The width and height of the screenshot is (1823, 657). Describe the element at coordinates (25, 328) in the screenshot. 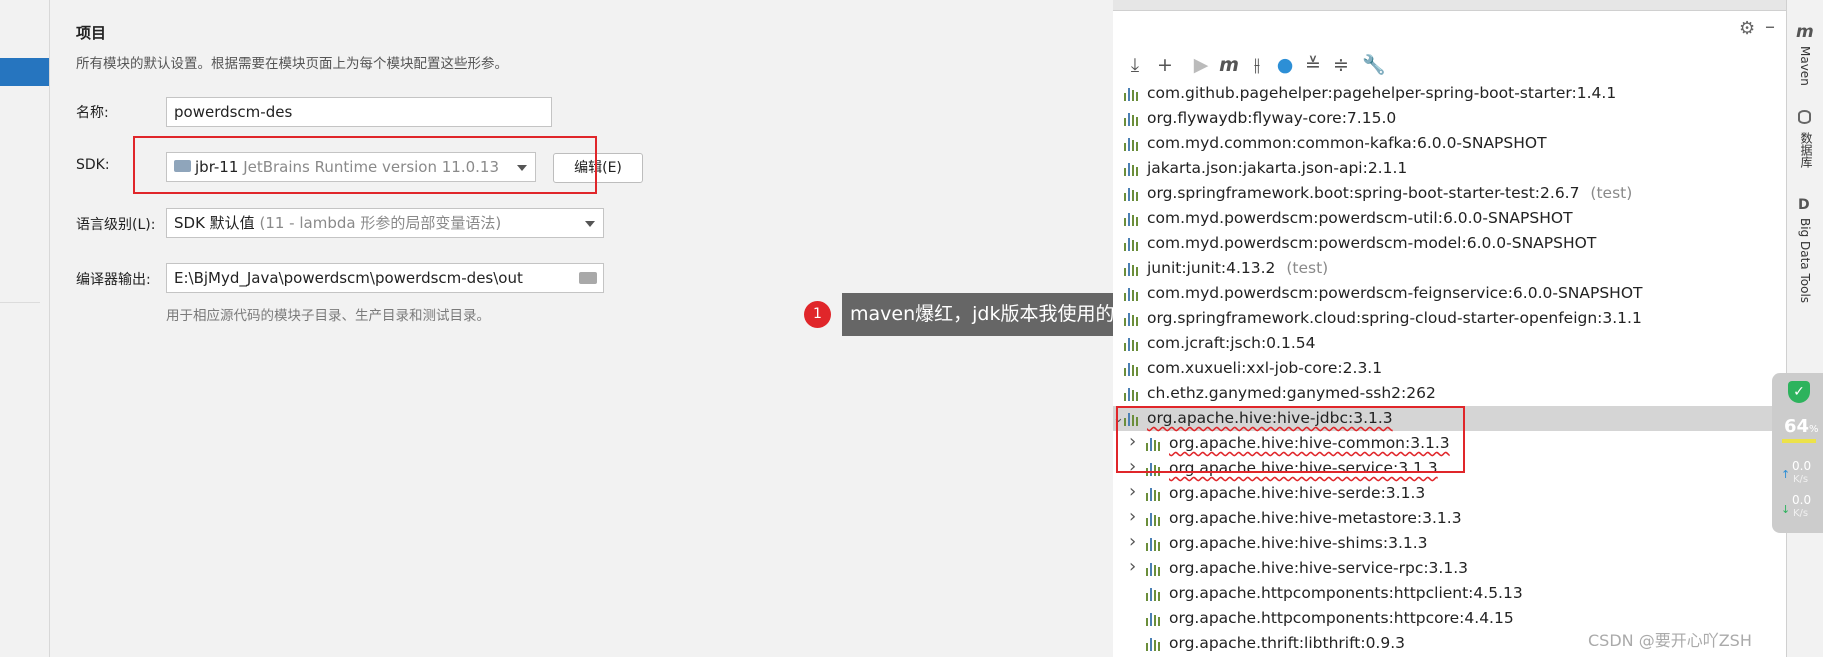

I see `settings-nav-strip` at that location.